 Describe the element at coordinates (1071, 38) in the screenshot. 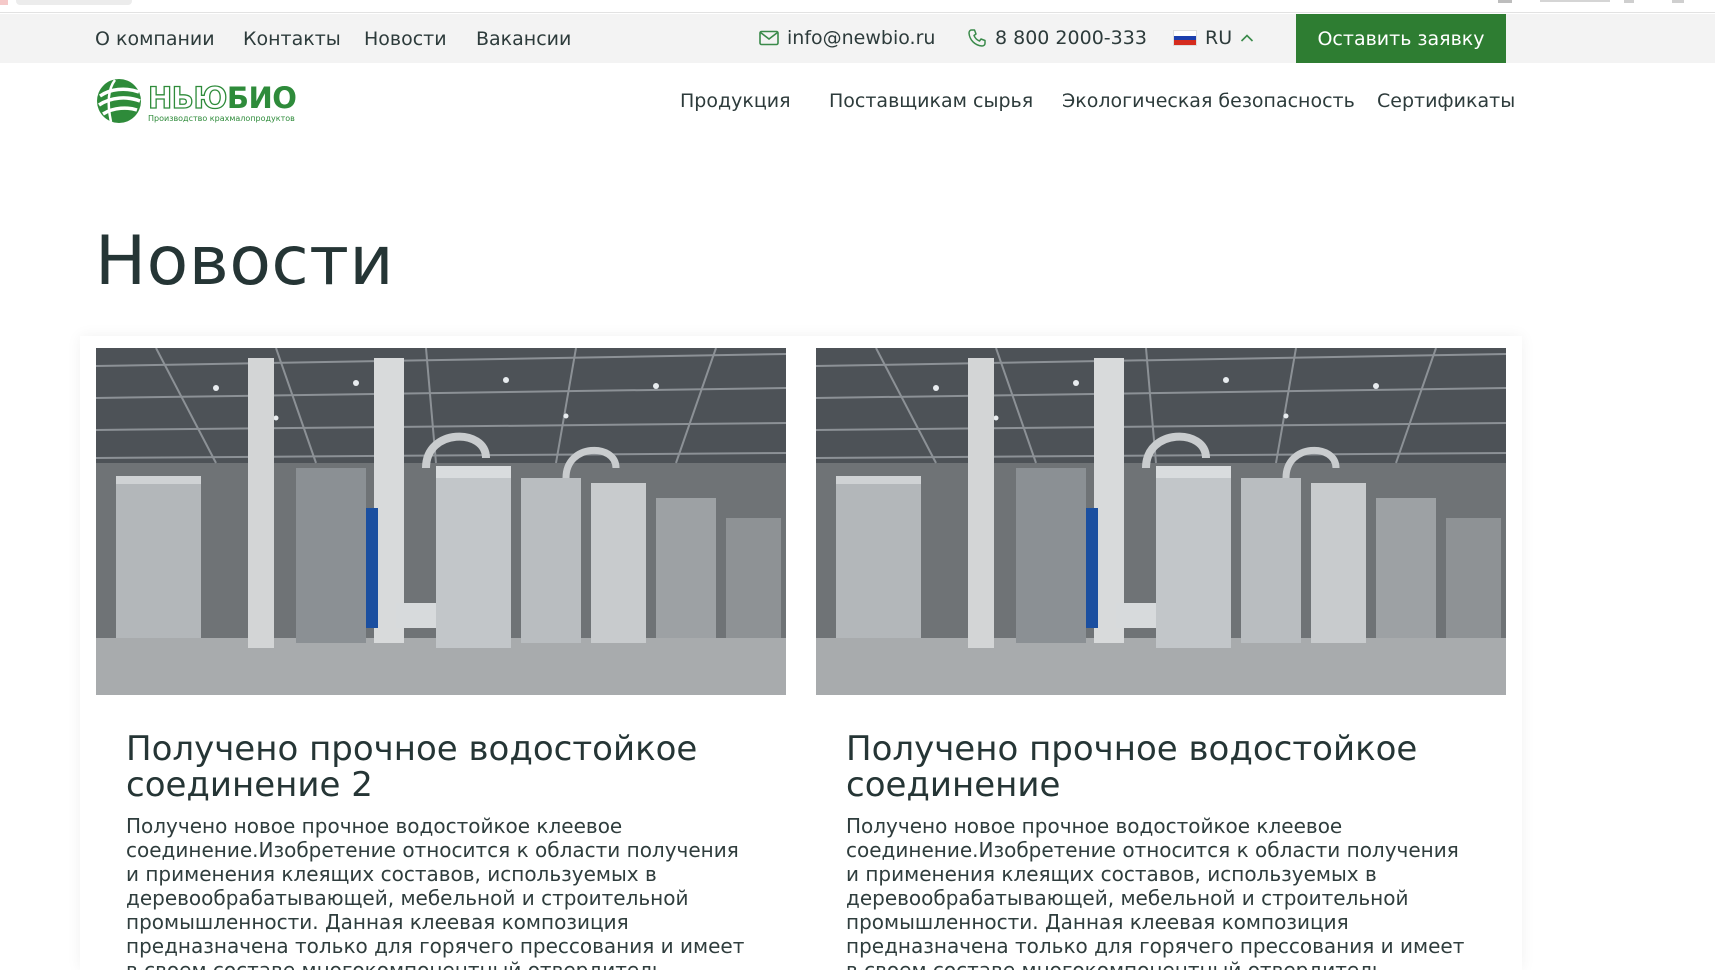

I see `phone-text: 8 800 2000-333` at that location.